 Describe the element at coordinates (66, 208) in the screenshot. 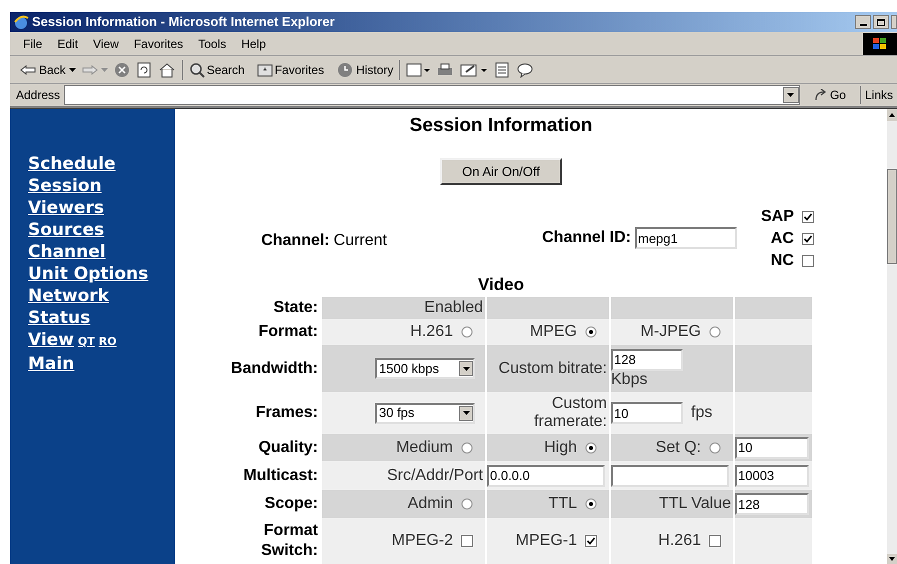

I see `sidebar-link: Viewers` at that location.